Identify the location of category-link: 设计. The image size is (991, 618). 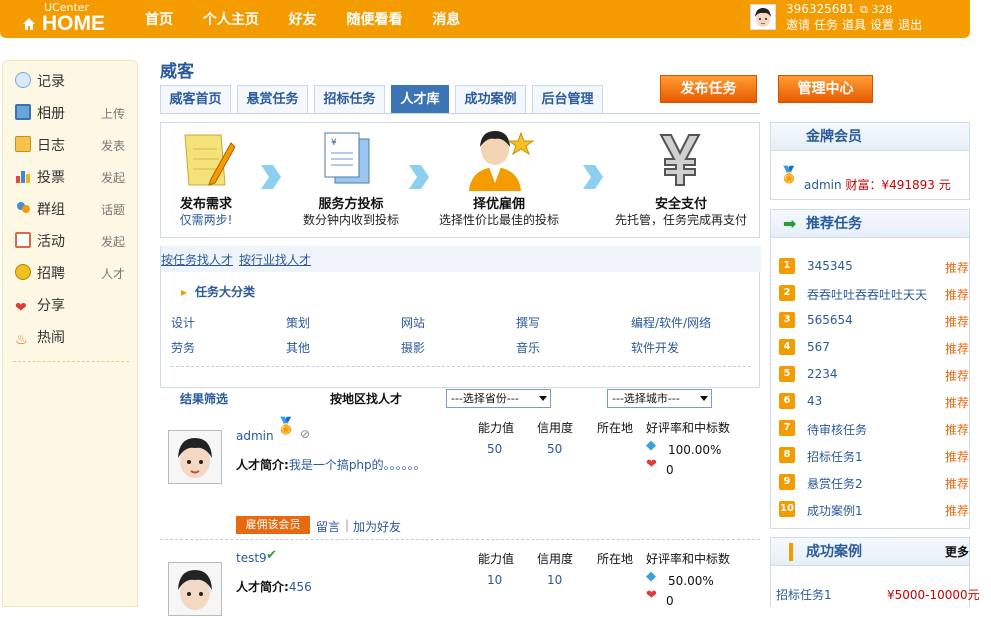
(183, 322).